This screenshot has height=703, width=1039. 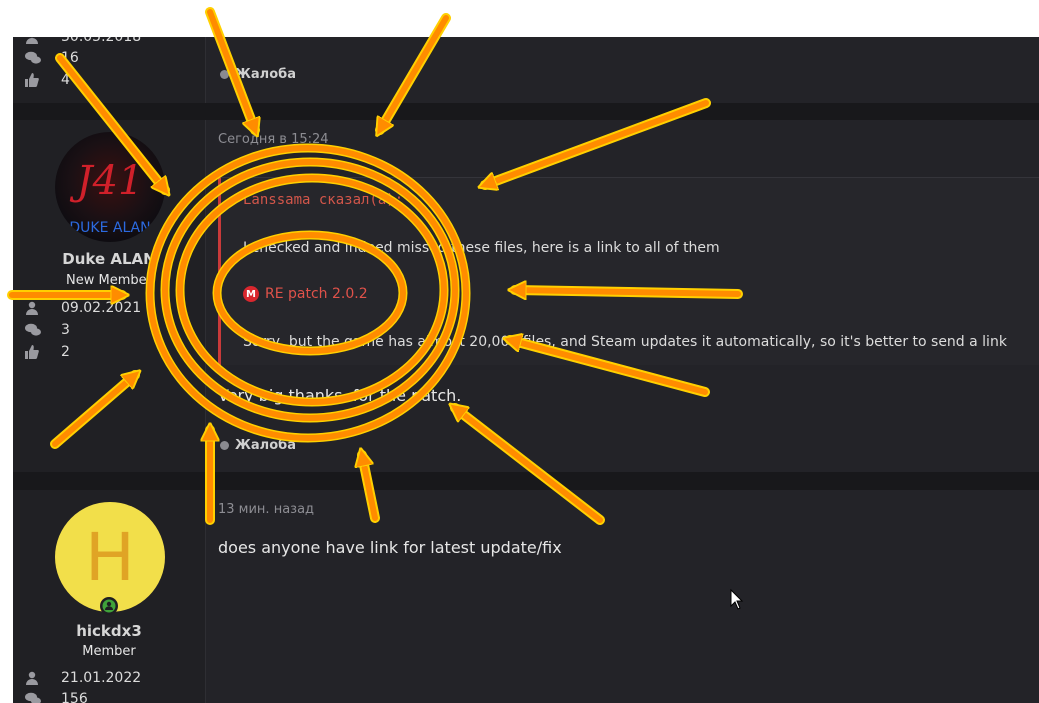 I want to click on avatar-letter: H, so click(x=110, y=557).